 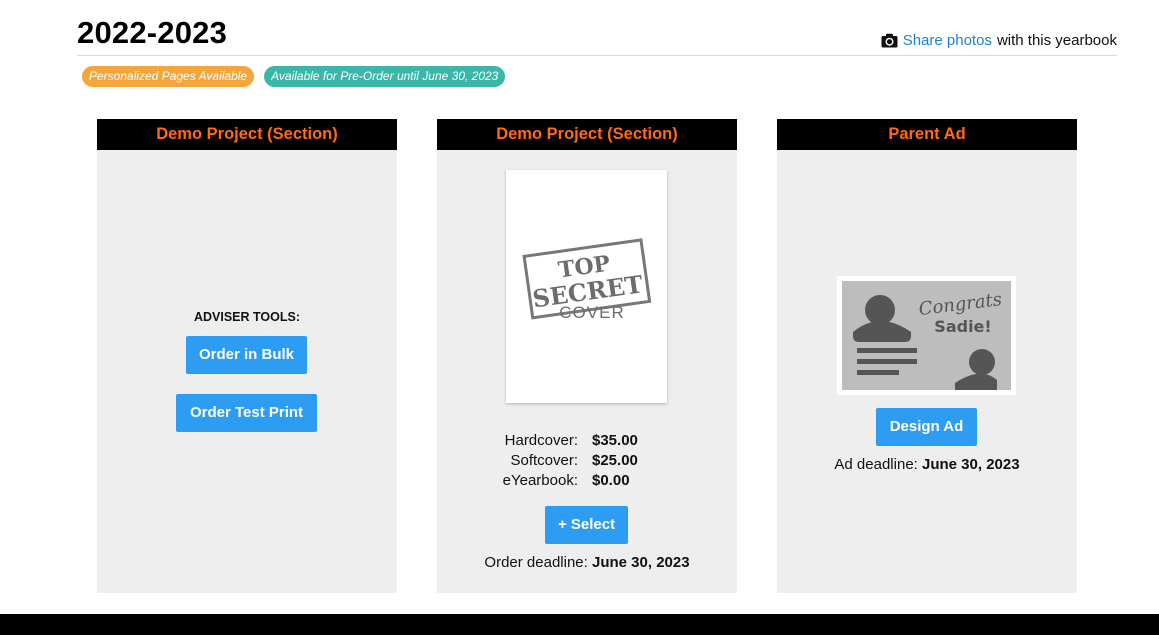 What do you see at coordinates (615, 460) in the screenshot?
I see `price-value: $25.00` at bounding box center [615, 460].